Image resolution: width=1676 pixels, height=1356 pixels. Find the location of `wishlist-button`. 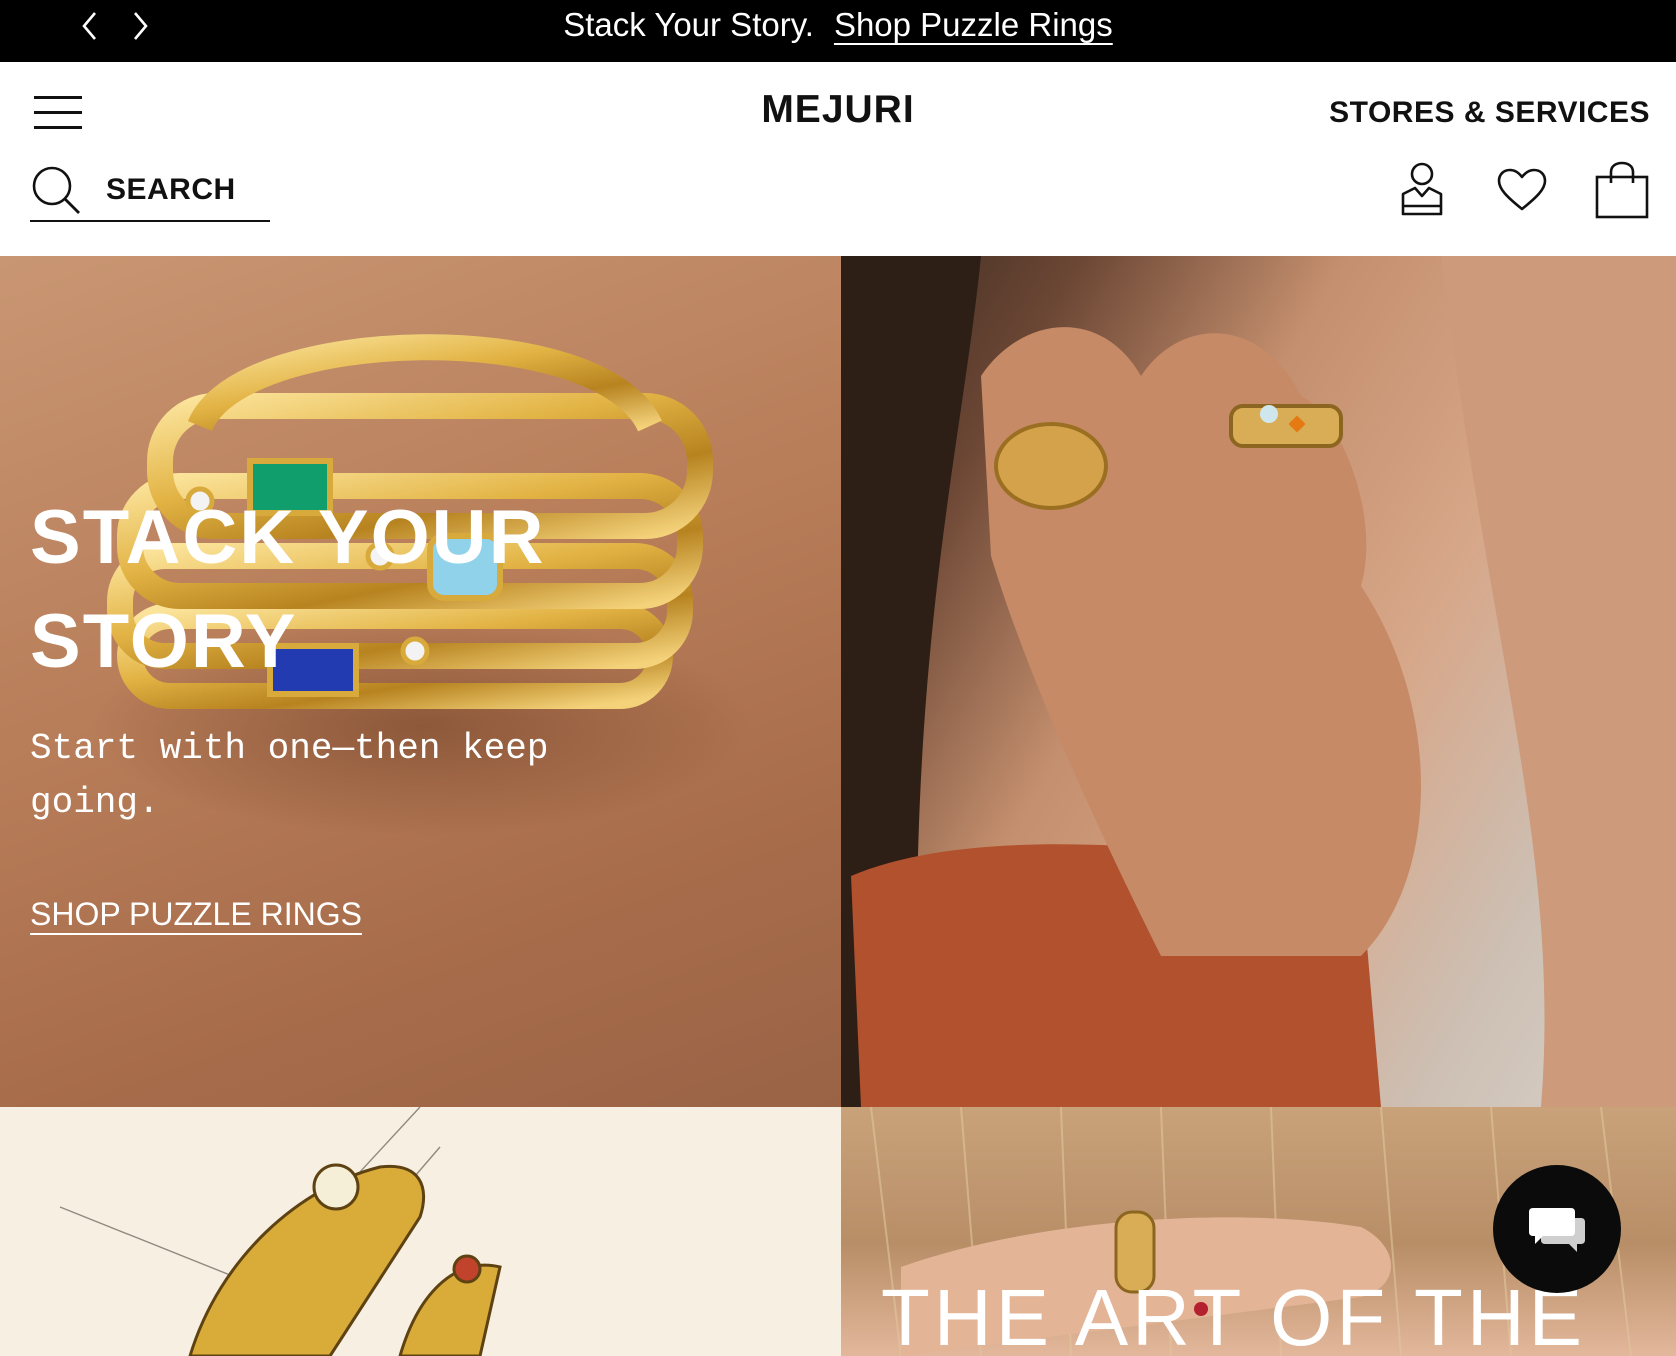

wishlist-button is located at coordinates (1522, 190).